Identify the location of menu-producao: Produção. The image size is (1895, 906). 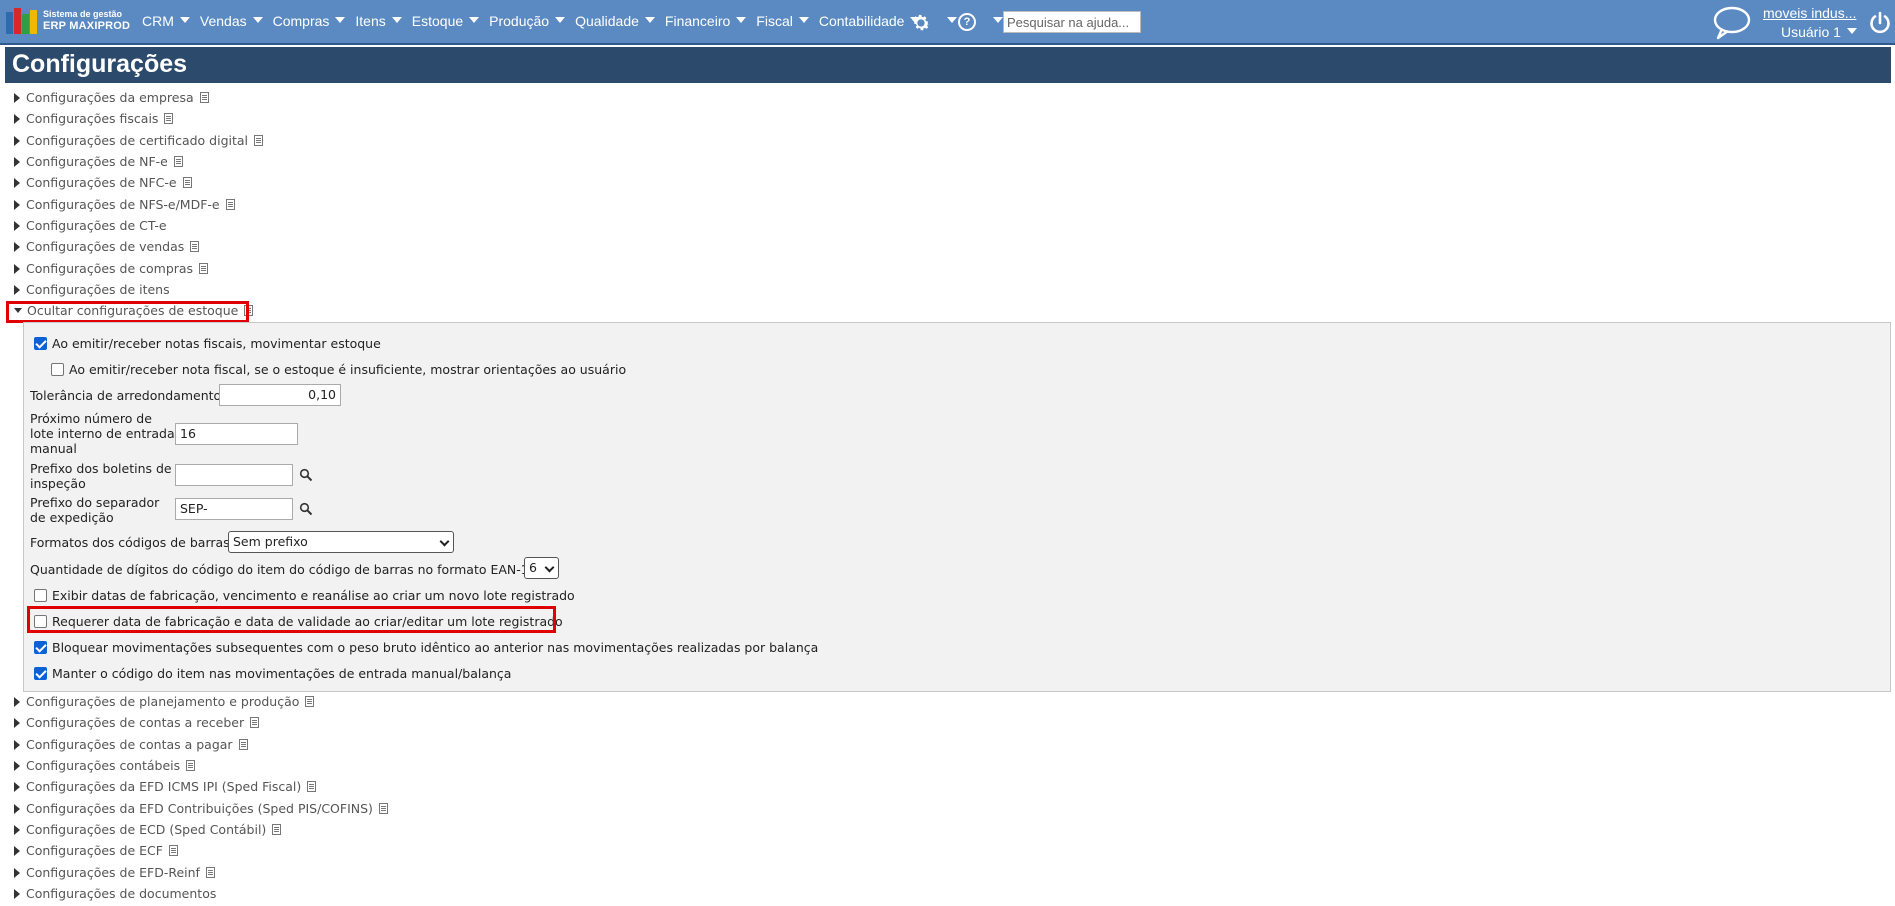
(527, 21).